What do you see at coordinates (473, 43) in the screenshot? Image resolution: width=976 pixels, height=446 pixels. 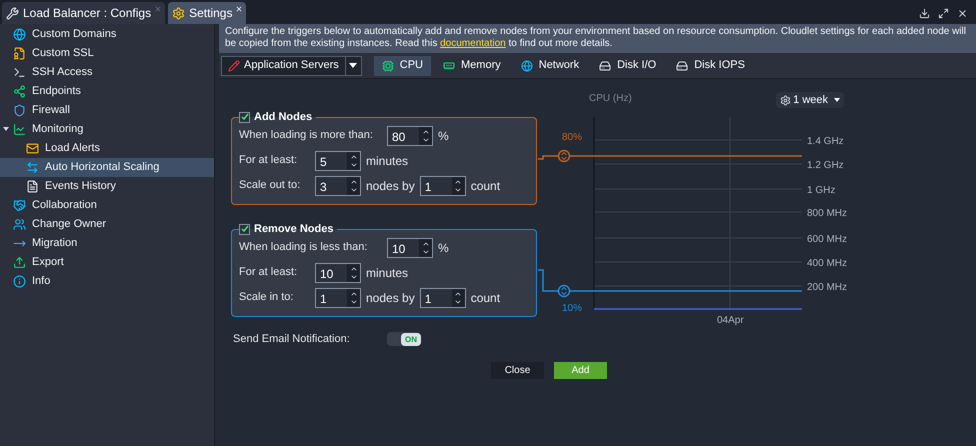 I see `documentation-link: documentation` at bounding box center [473, 43].